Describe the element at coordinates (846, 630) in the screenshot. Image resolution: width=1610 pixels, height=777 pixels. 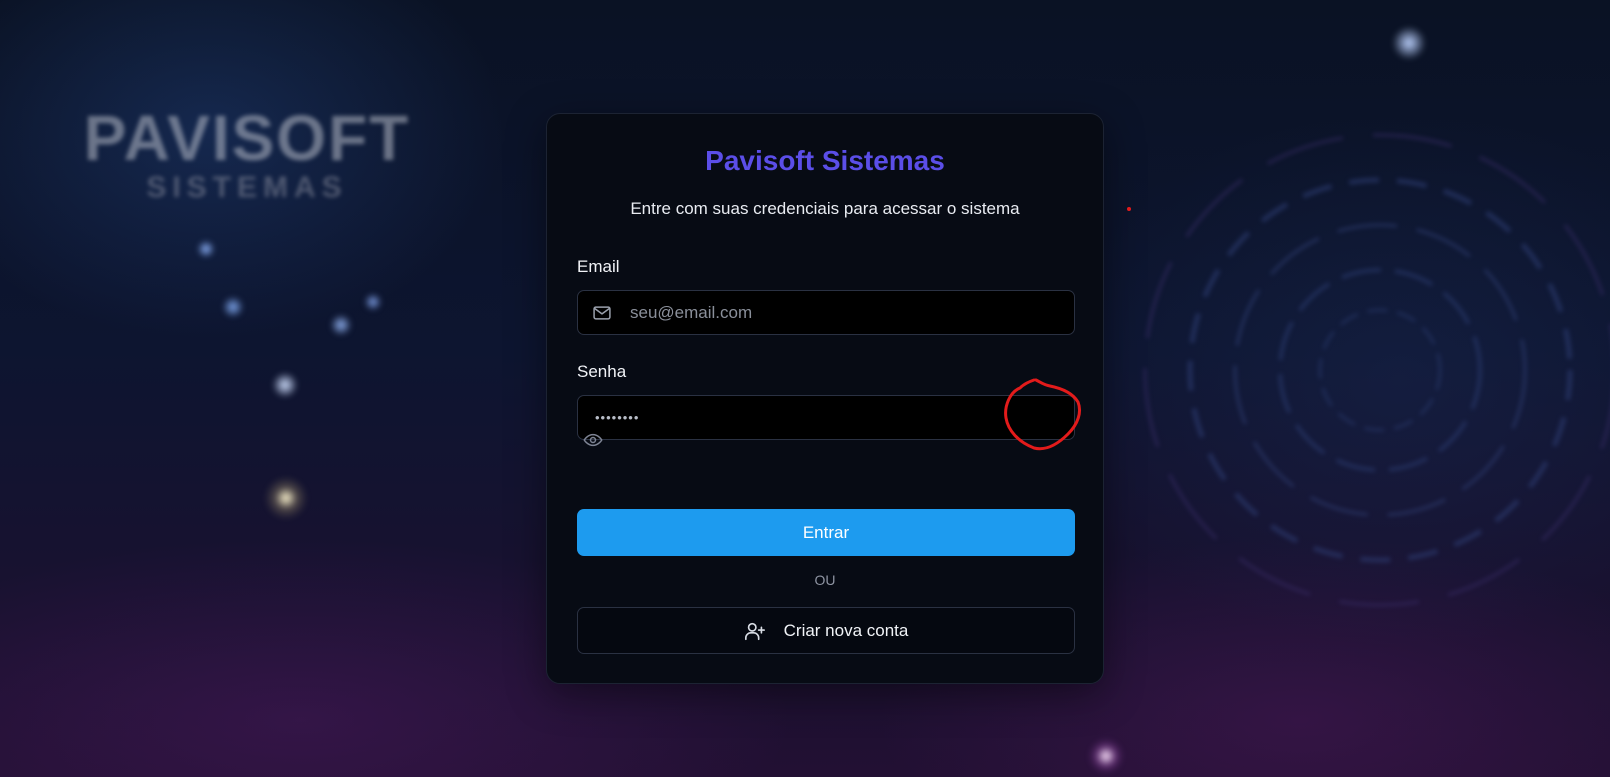
I see `create-account-label: Criar nova conta` at that location.